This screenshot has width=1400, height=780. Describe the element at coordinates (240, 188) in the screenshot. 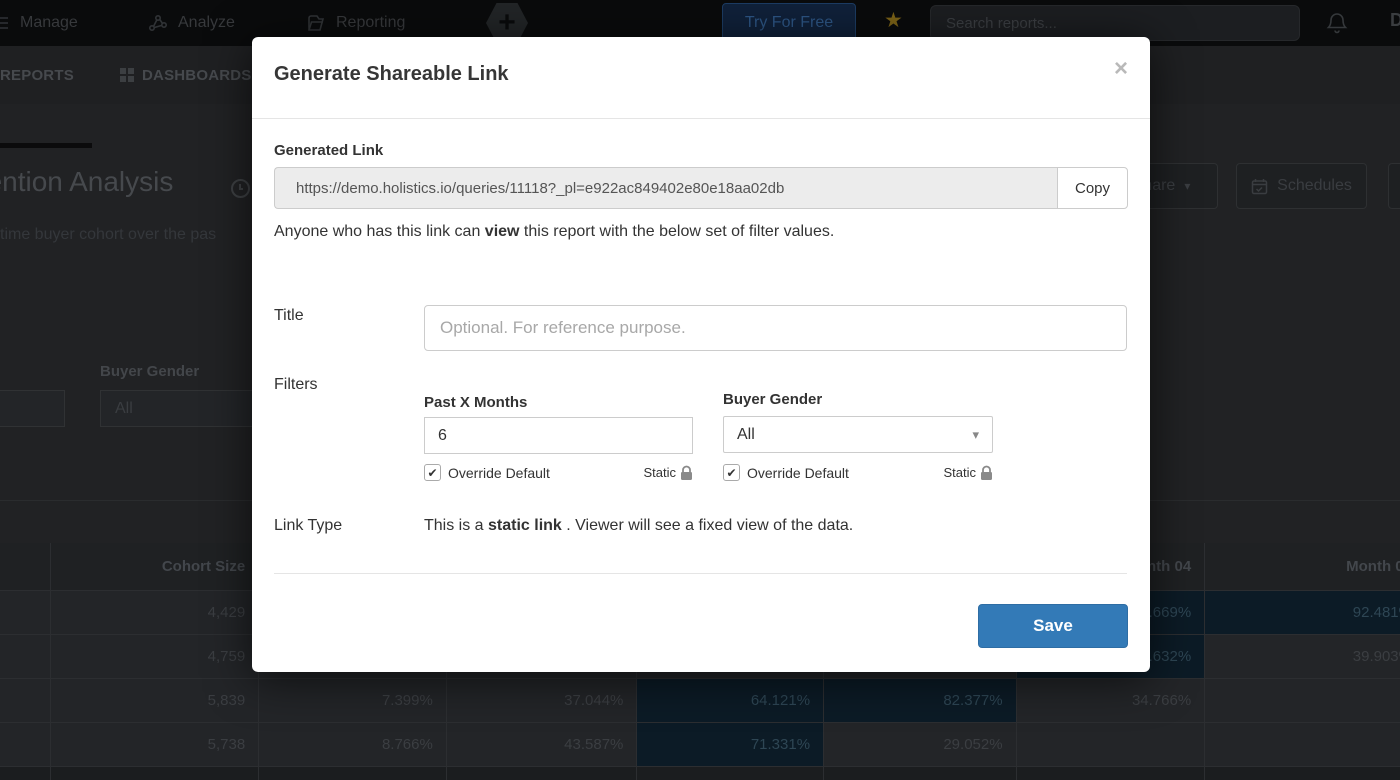

I see `clock-icon` at that location.